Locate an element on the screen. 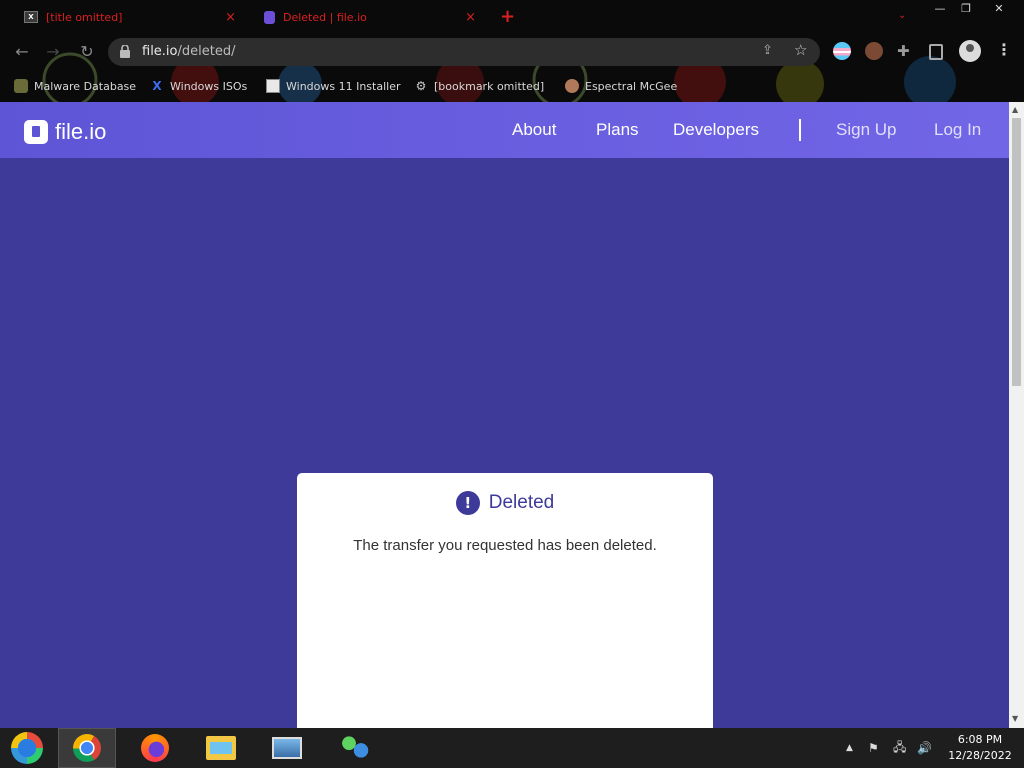 Image resolution: width=1024 pixels, height=768 pixels. tab-favicon: X is located at coordinates (31, 17).